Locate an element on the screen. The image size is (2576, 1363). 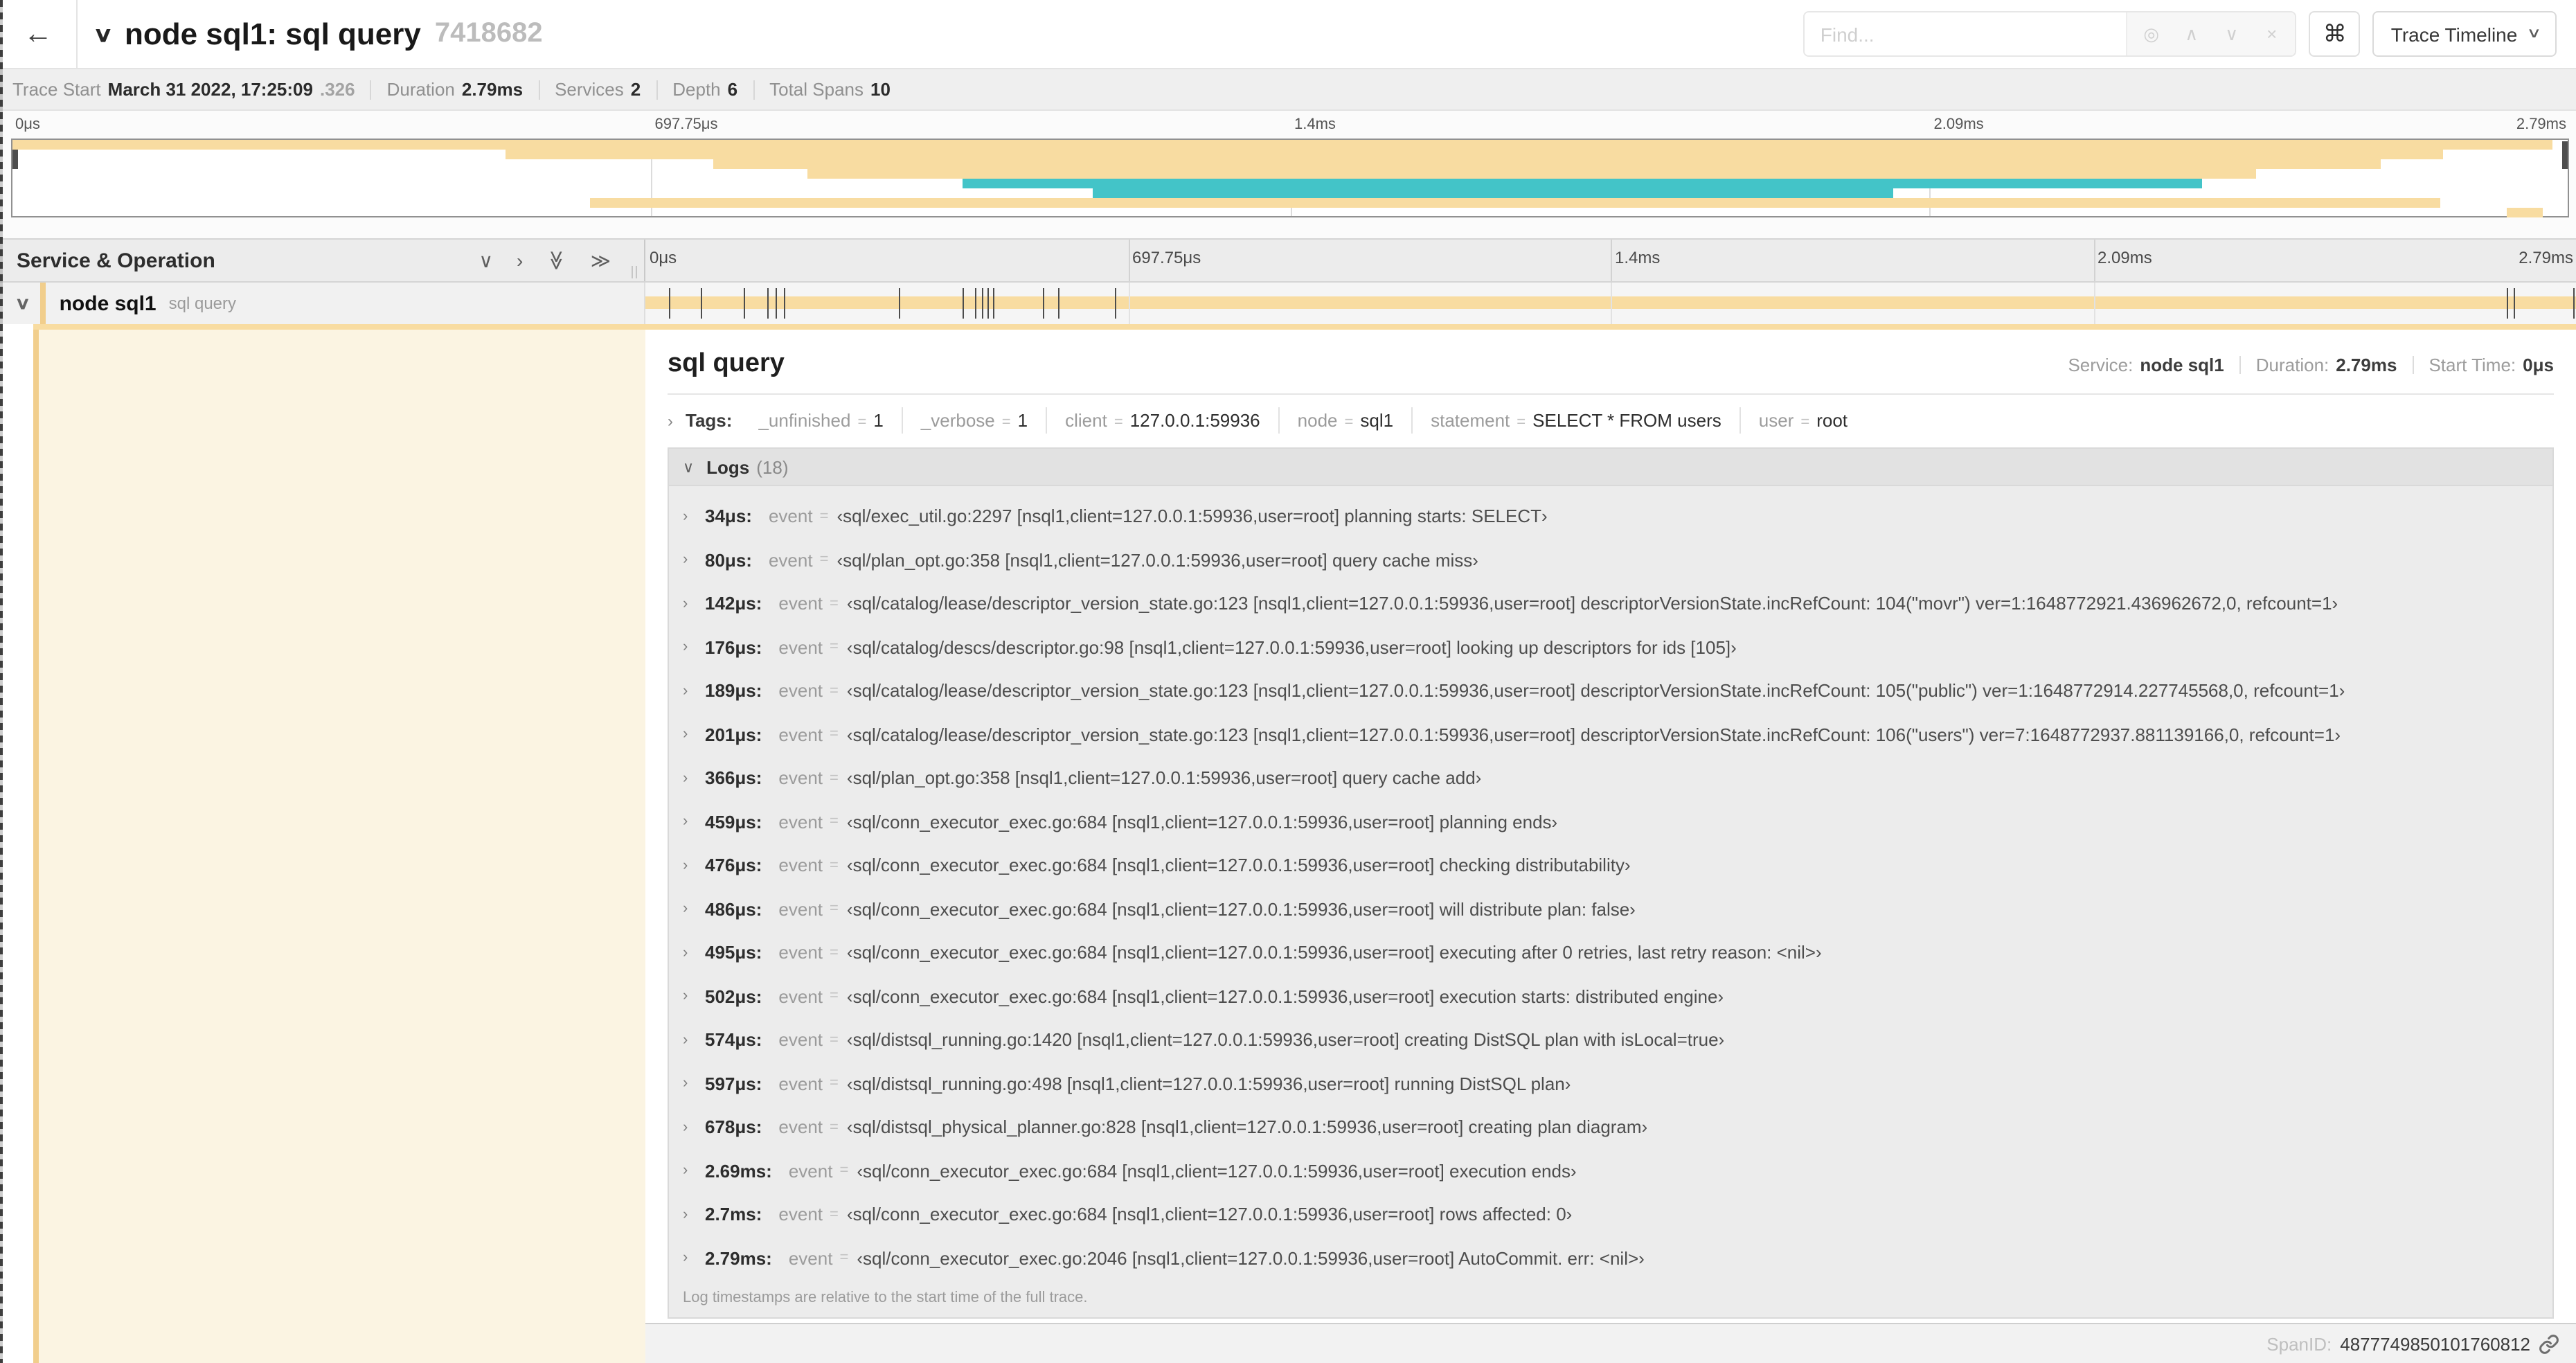
back-button: ← is located at coordinates (39, 34).